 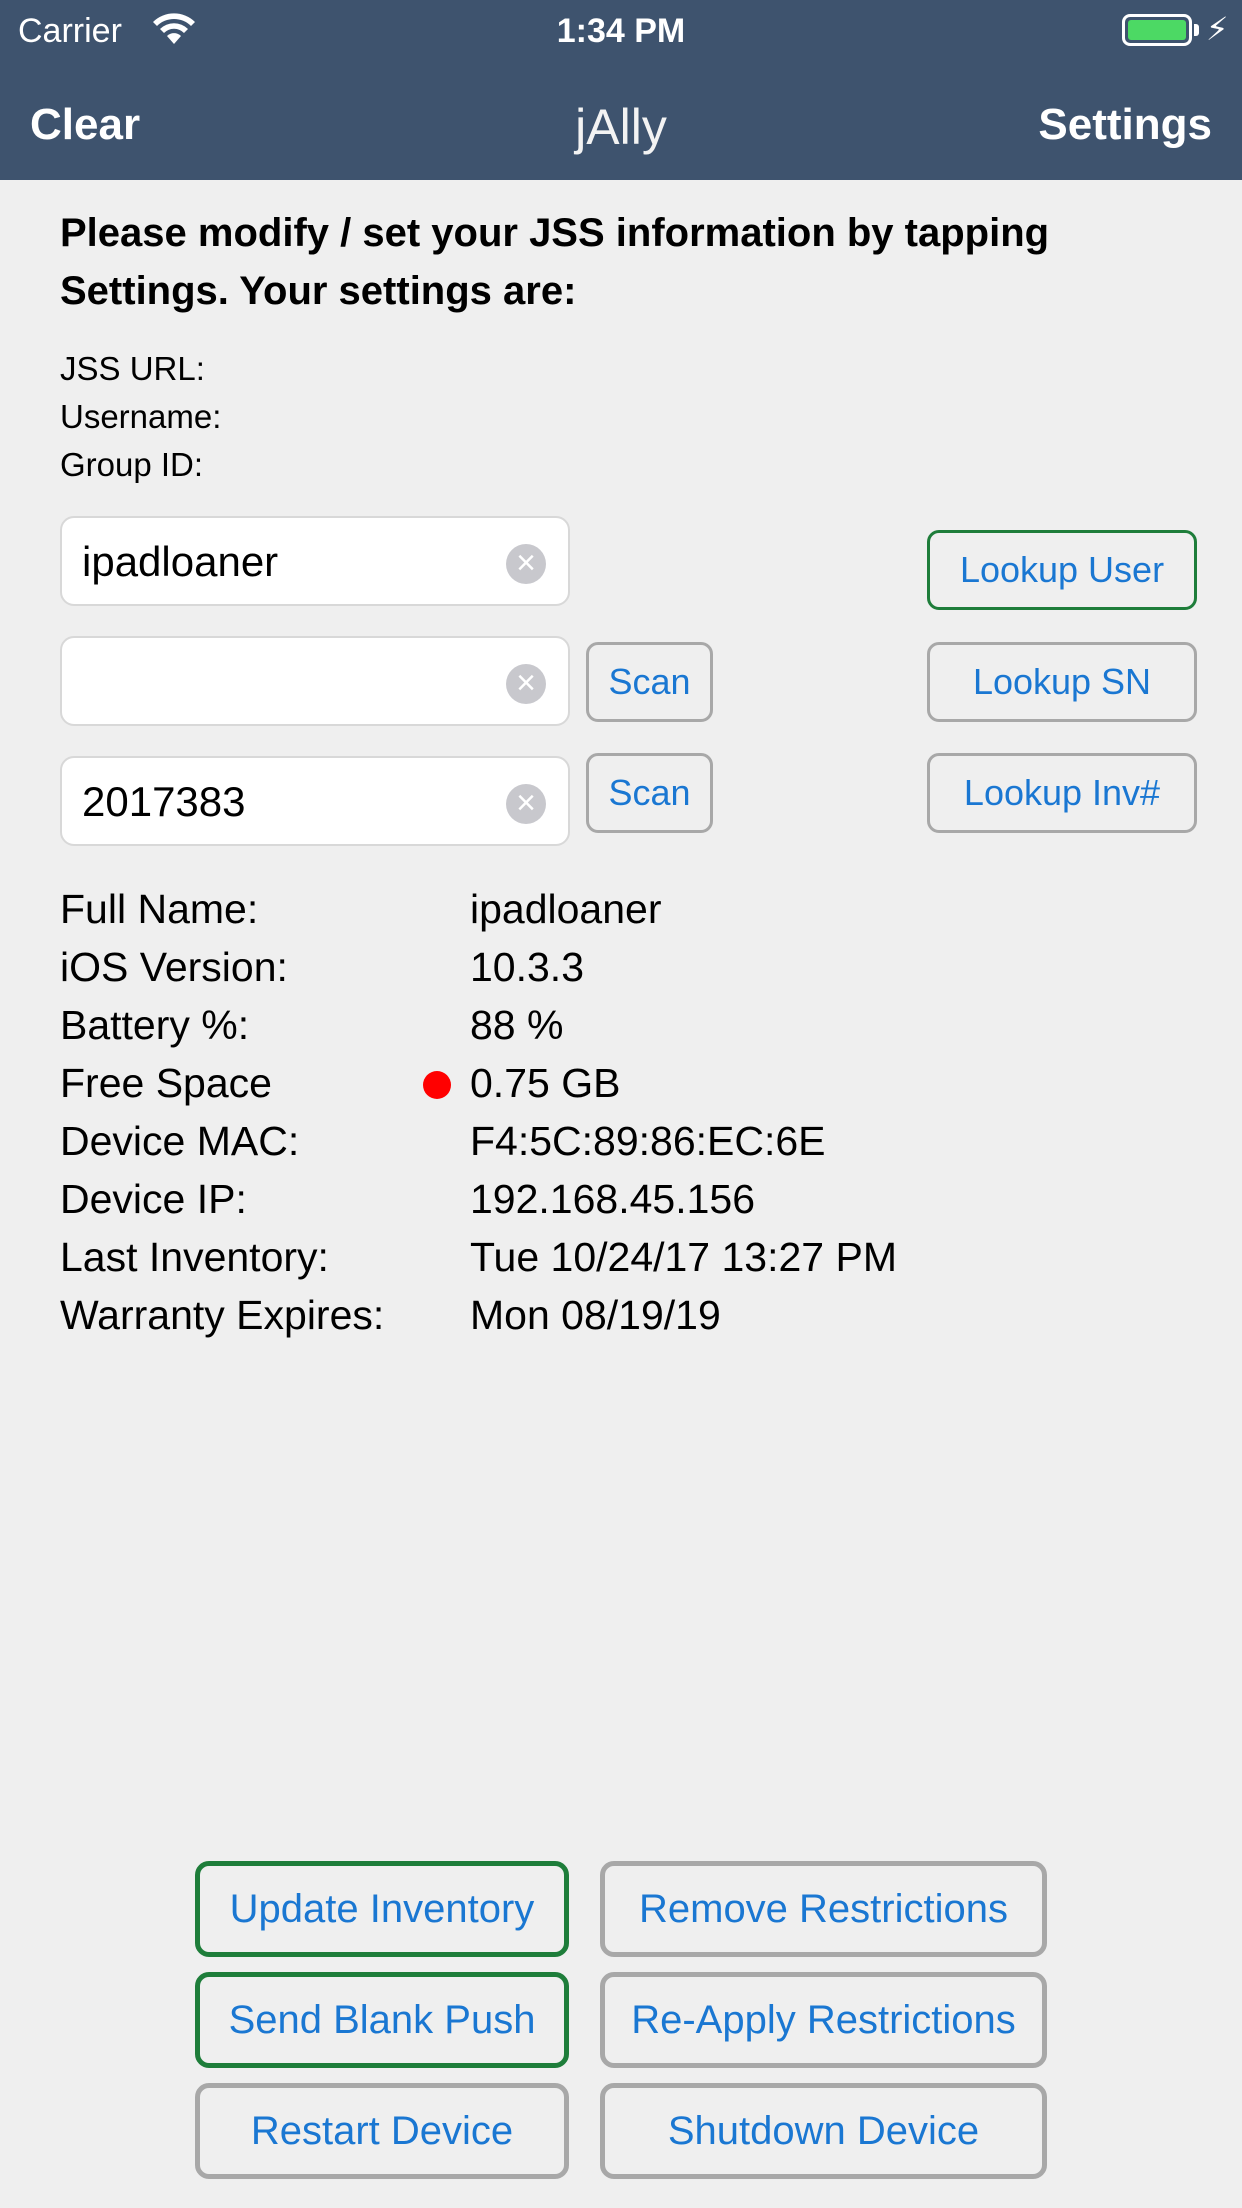 I want to click on info-label: Device MAC:, so click(x=180, y=1141).